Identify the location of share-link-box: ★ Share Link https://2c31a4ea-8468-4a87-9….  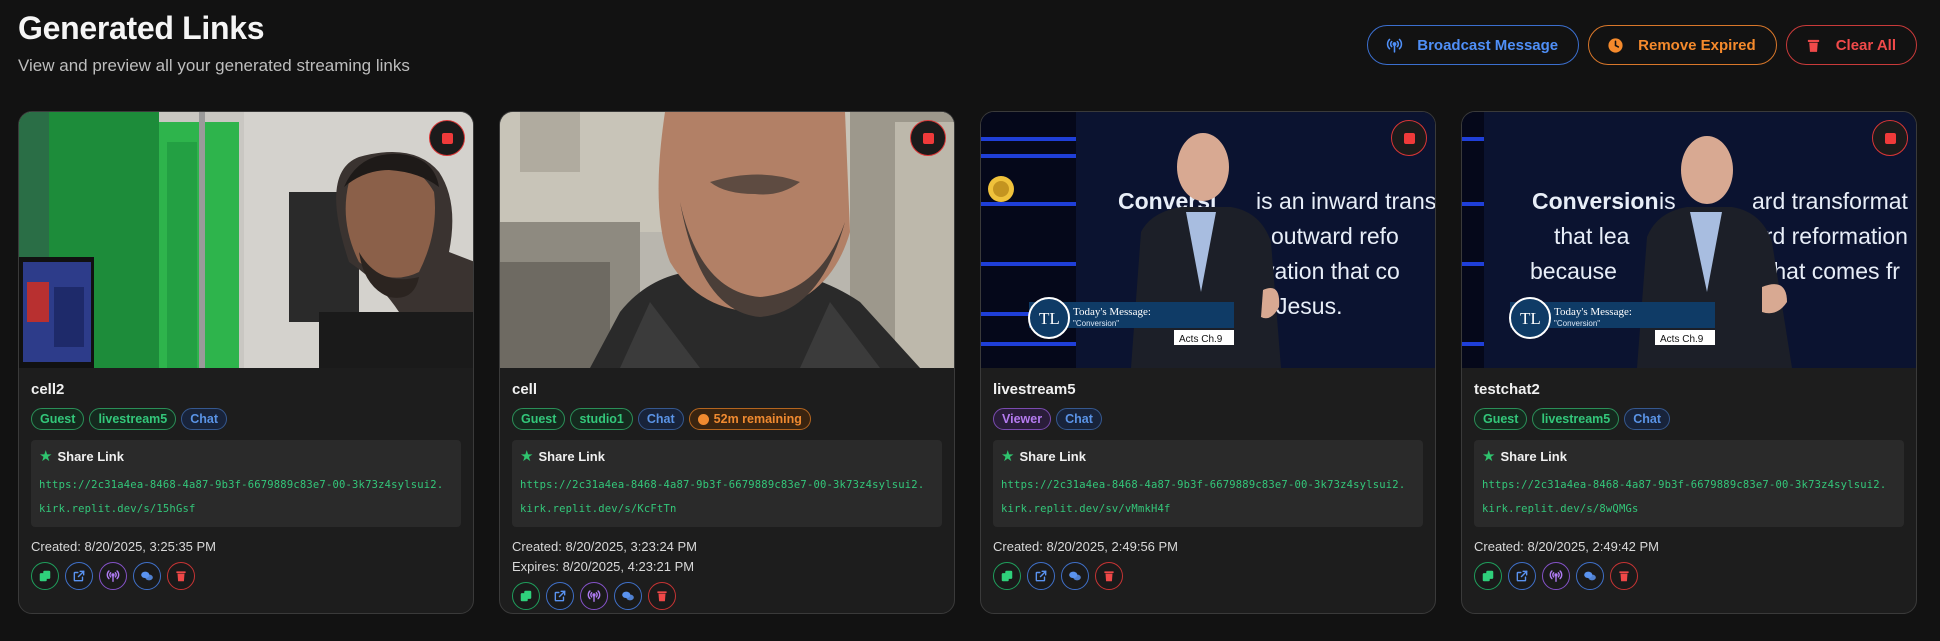
(727, 483).